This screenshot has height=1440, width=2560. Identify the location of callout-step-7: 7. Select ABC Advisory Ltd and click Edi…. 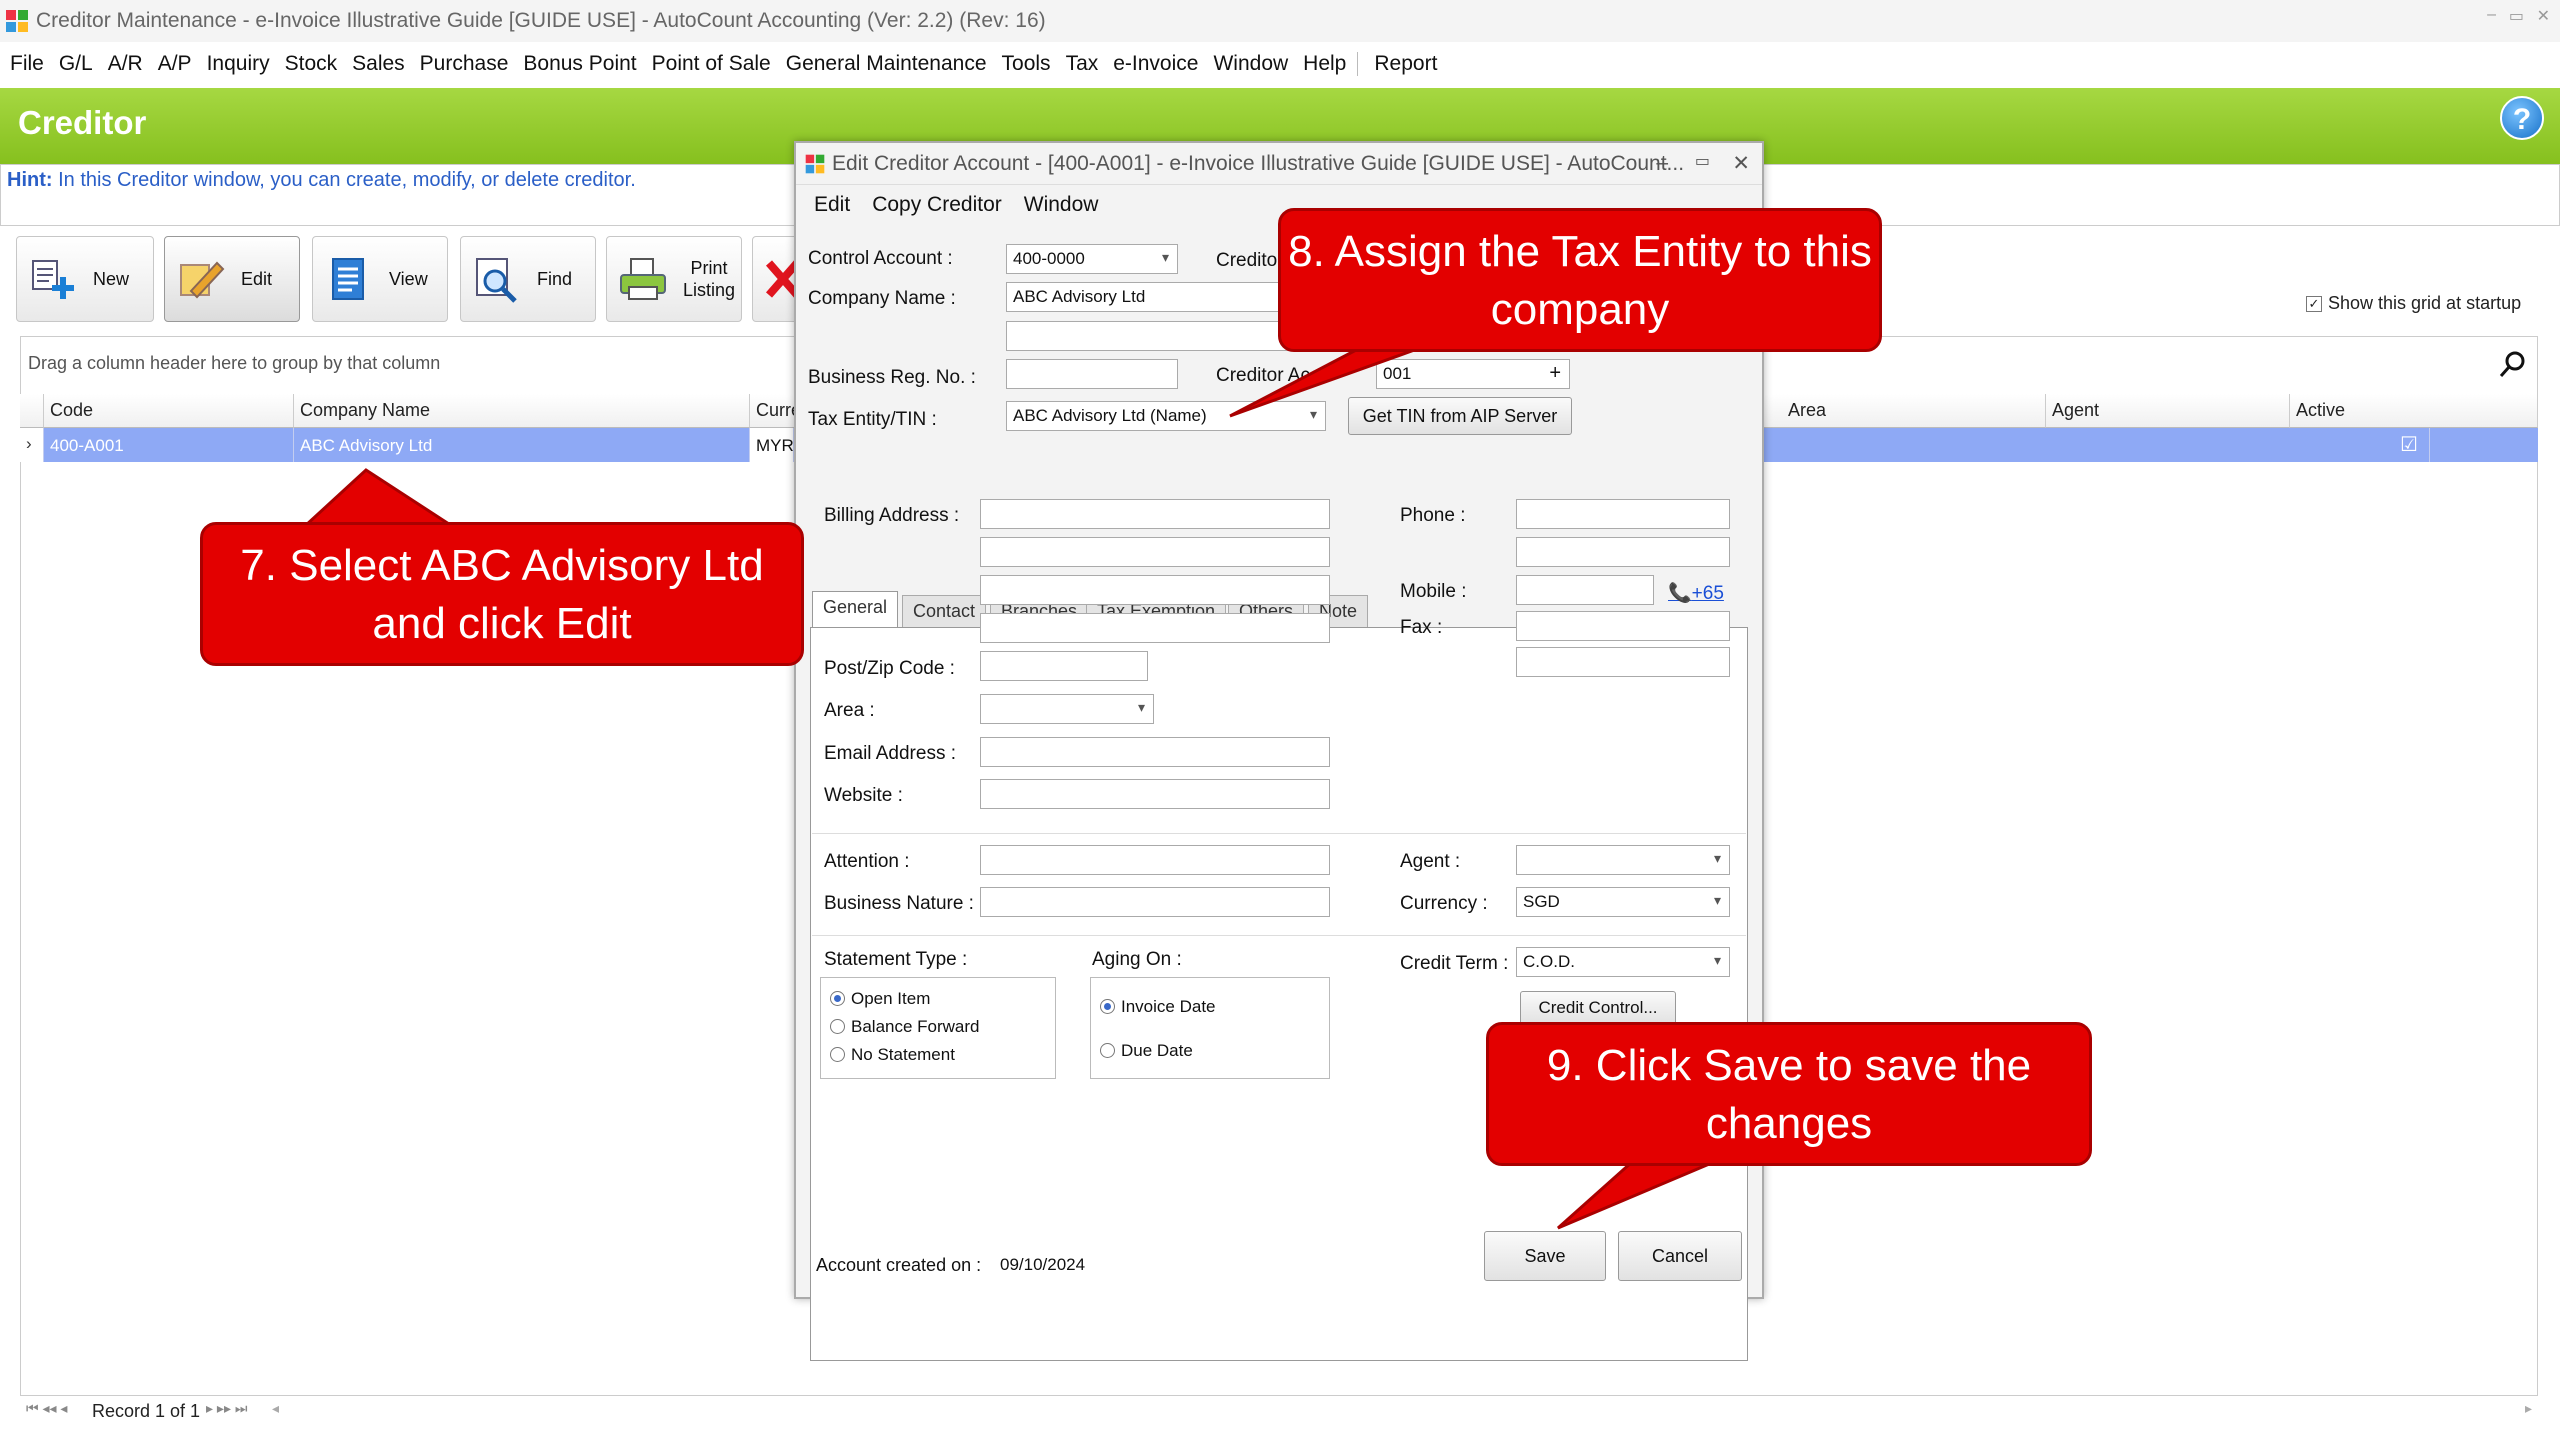
(502, 594).